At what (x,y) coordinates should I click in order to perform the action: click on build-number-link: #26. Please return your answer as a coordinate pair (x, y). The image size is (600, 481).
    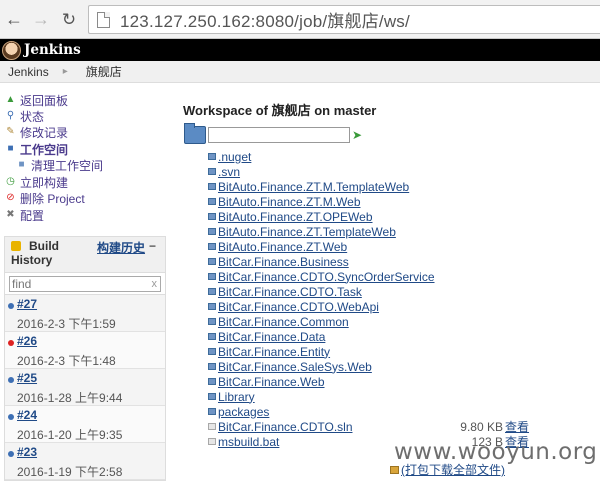
    Looking at the image, I should click on (27, 341).